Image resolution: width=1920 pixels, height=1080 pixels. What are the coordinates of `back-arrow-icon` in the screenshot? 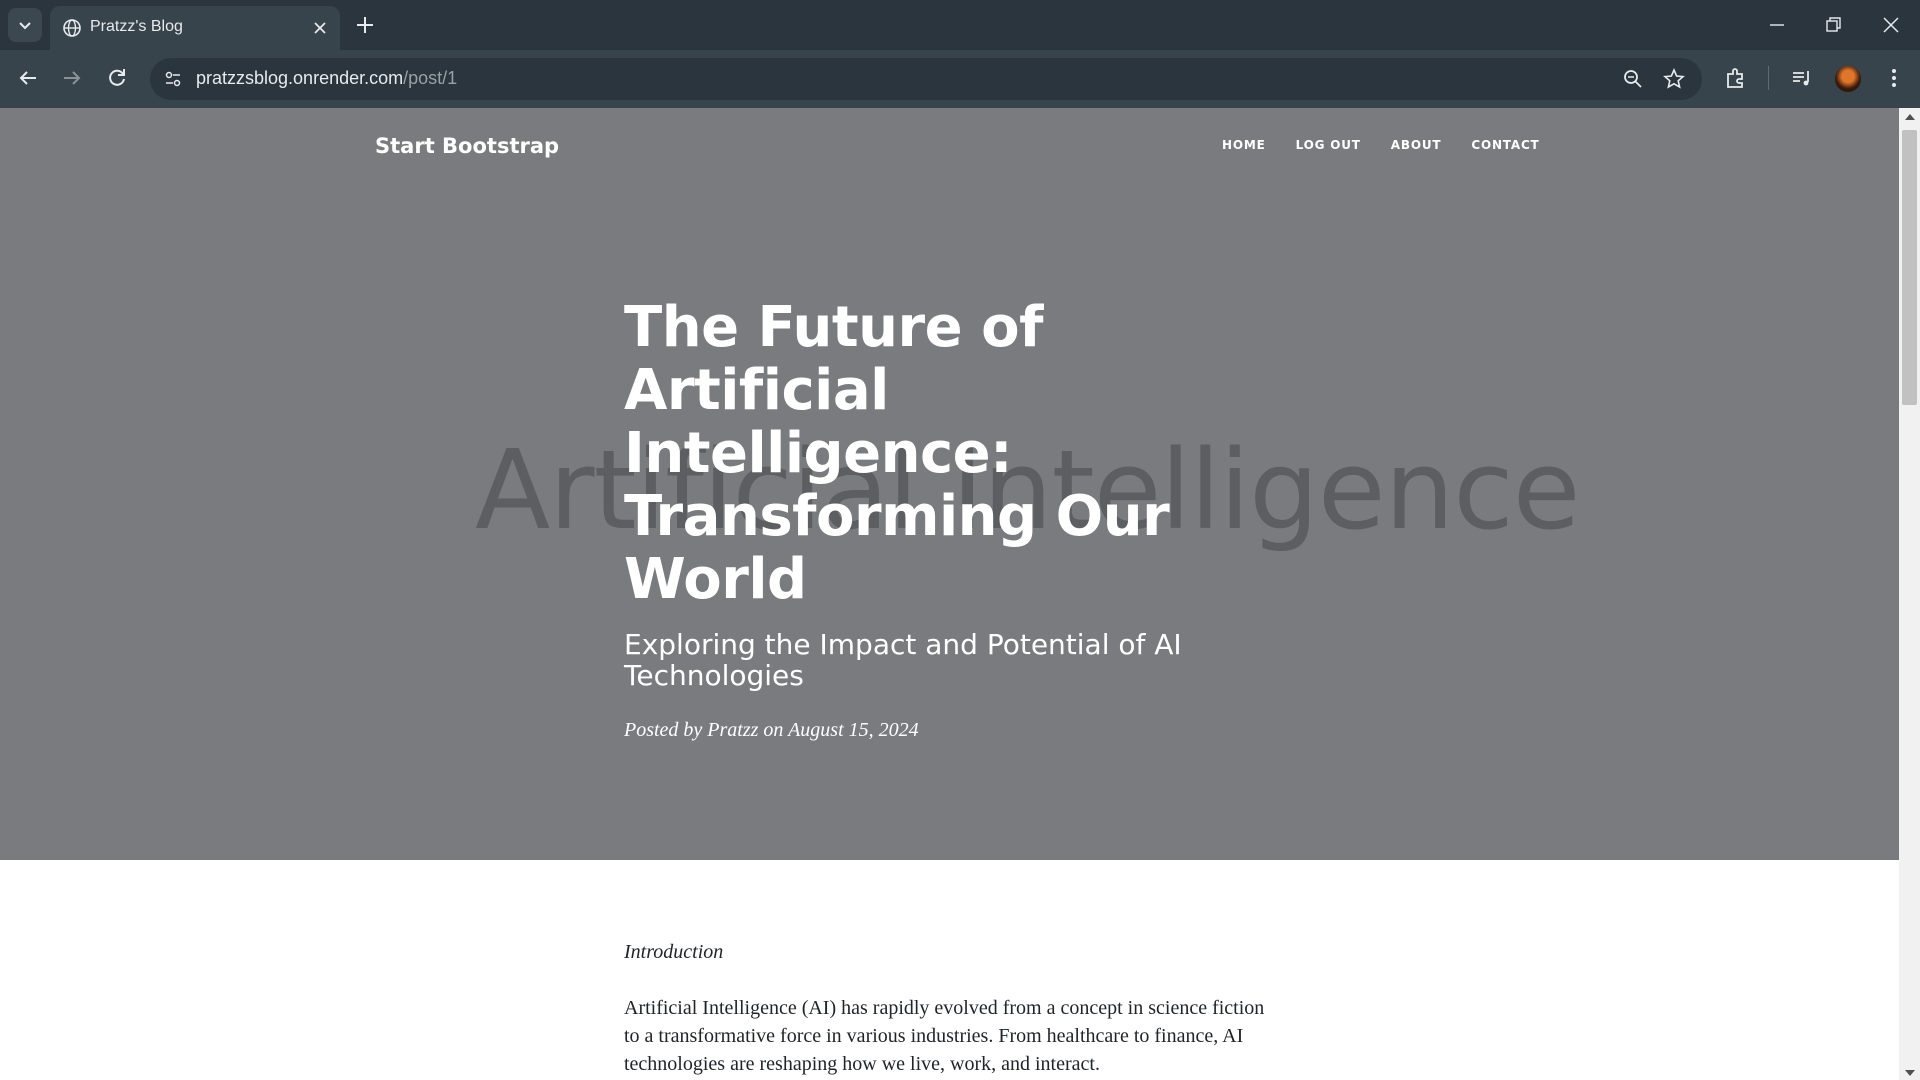 It's located at (28, 78).